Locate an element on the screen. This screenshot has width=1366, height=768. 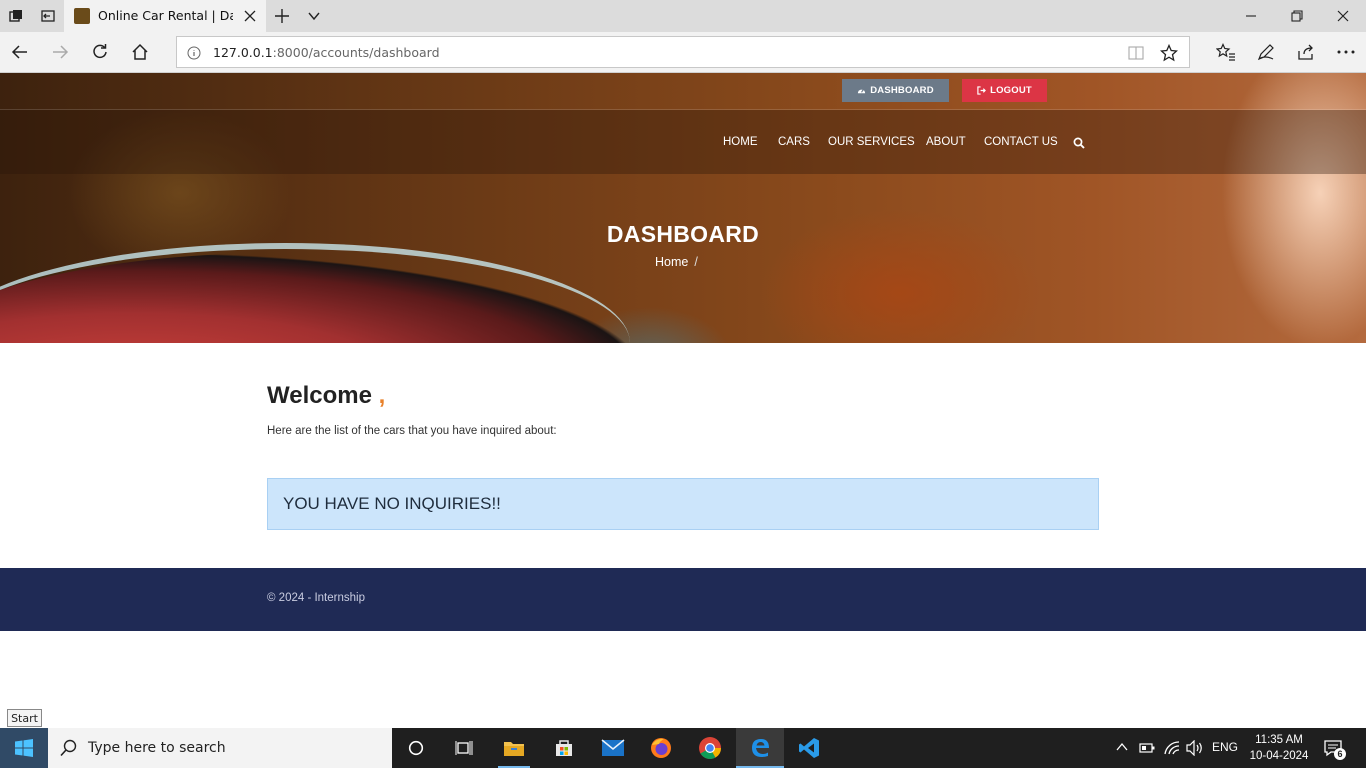
start-tooltip: Start is located at coordinates (24, 718).